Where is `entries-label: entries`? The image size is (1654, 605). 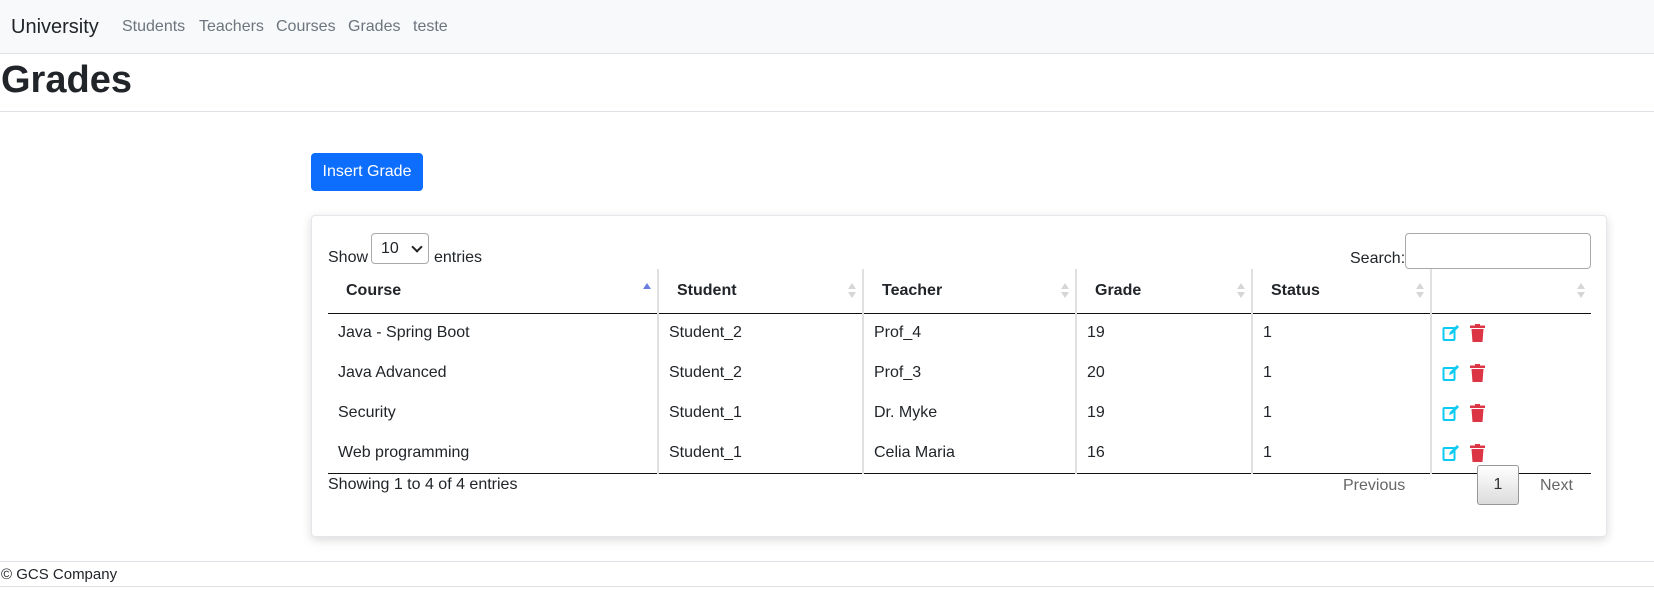 entries-label: entries is located at coordinates (458, 257).